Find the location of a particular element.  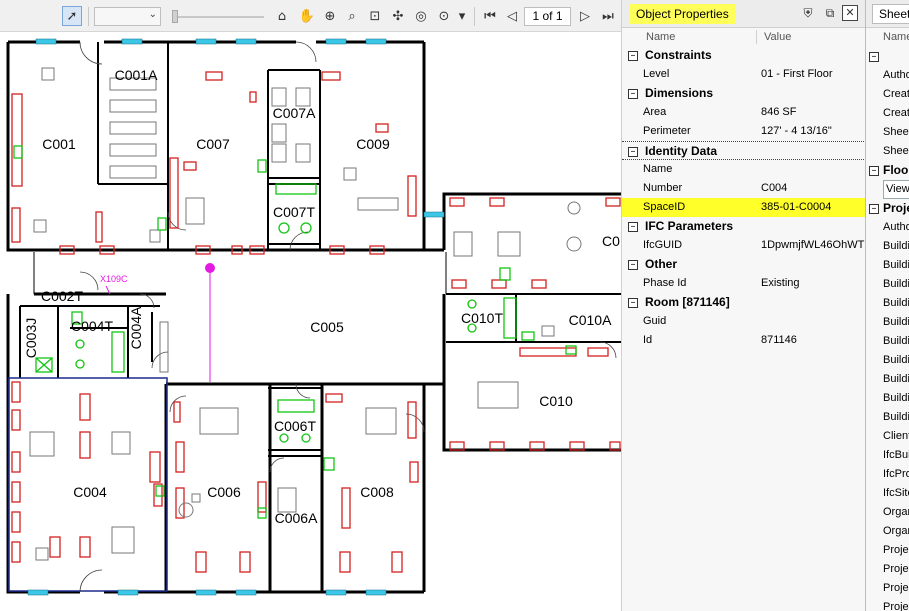

category-constraints: – Constraints is located at coordinates (744, 55).